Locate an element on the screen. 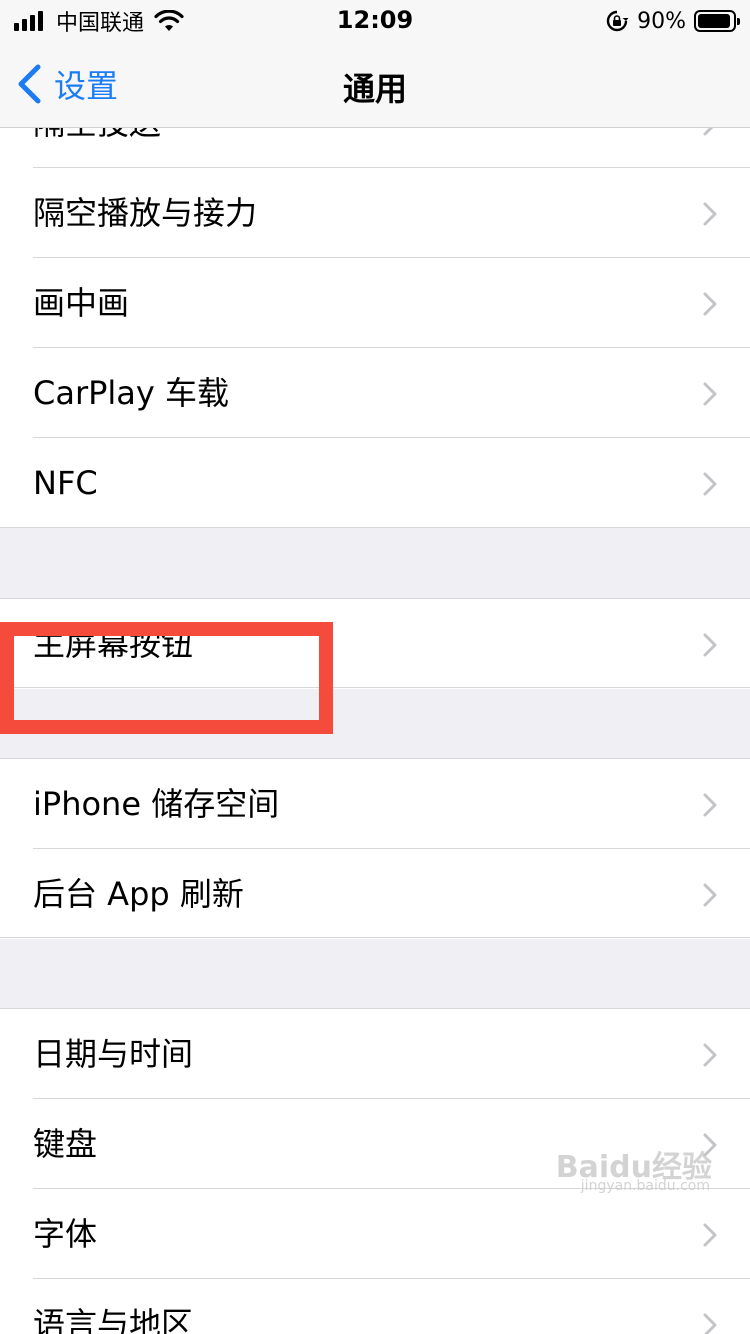 The height and width of the screenshot is (1334, 750). list-item-label: 键盘 is located at coordinates (65, 1144).